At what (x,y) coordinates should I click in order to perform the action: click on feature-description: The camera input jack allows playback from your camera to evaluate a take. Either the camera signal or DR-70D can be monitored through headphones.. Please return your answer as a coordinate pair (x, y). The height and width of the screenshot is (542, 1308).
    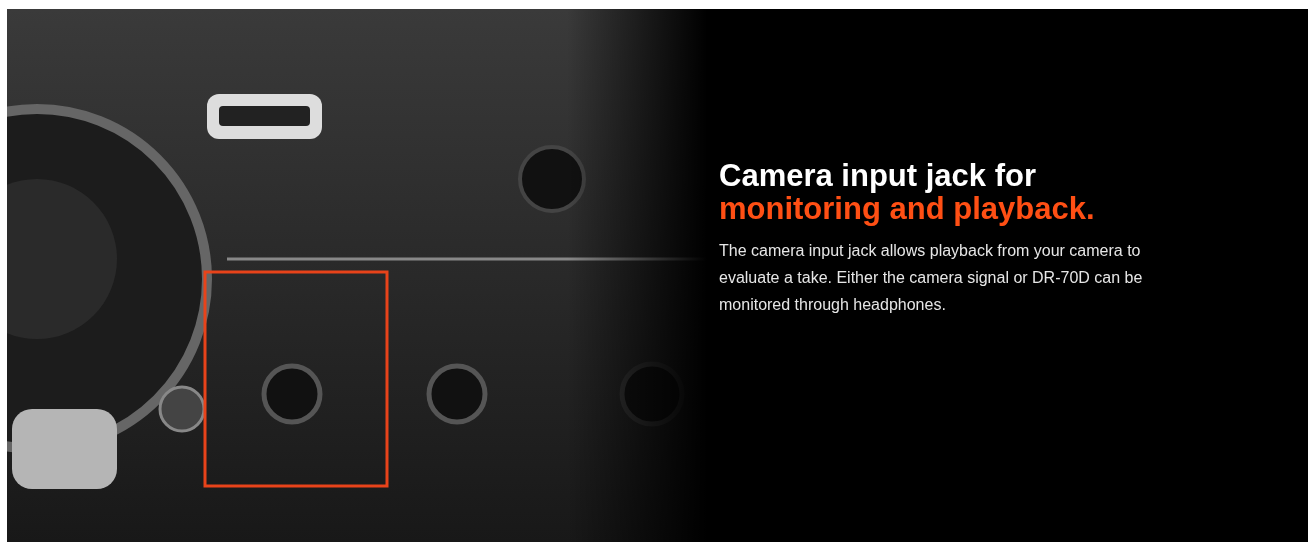
    Looking at the image, I should click on (931, 278).